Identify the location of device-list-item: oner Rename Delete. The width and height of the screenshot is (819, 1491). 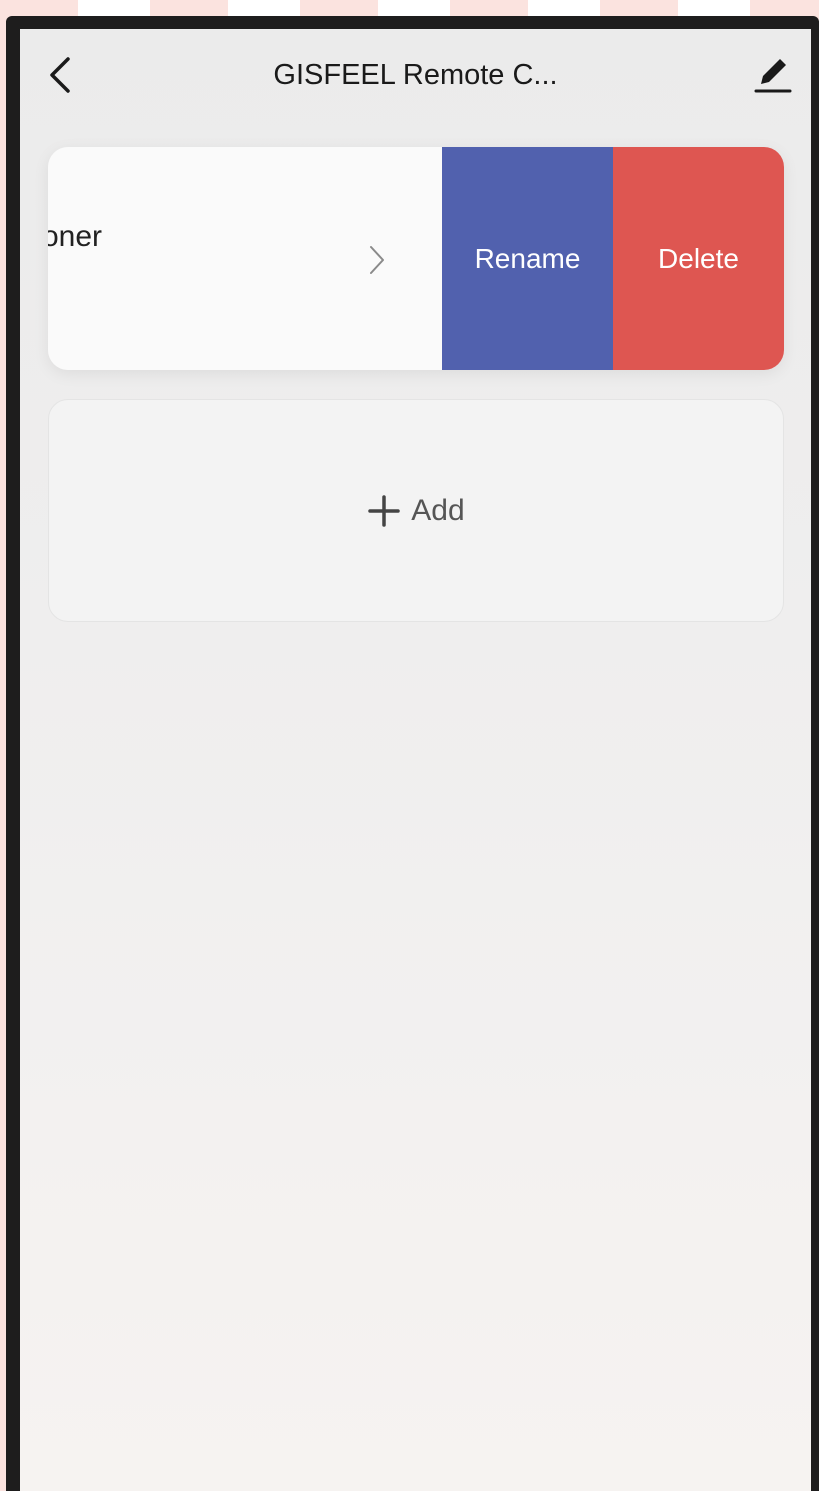
(416, 258).